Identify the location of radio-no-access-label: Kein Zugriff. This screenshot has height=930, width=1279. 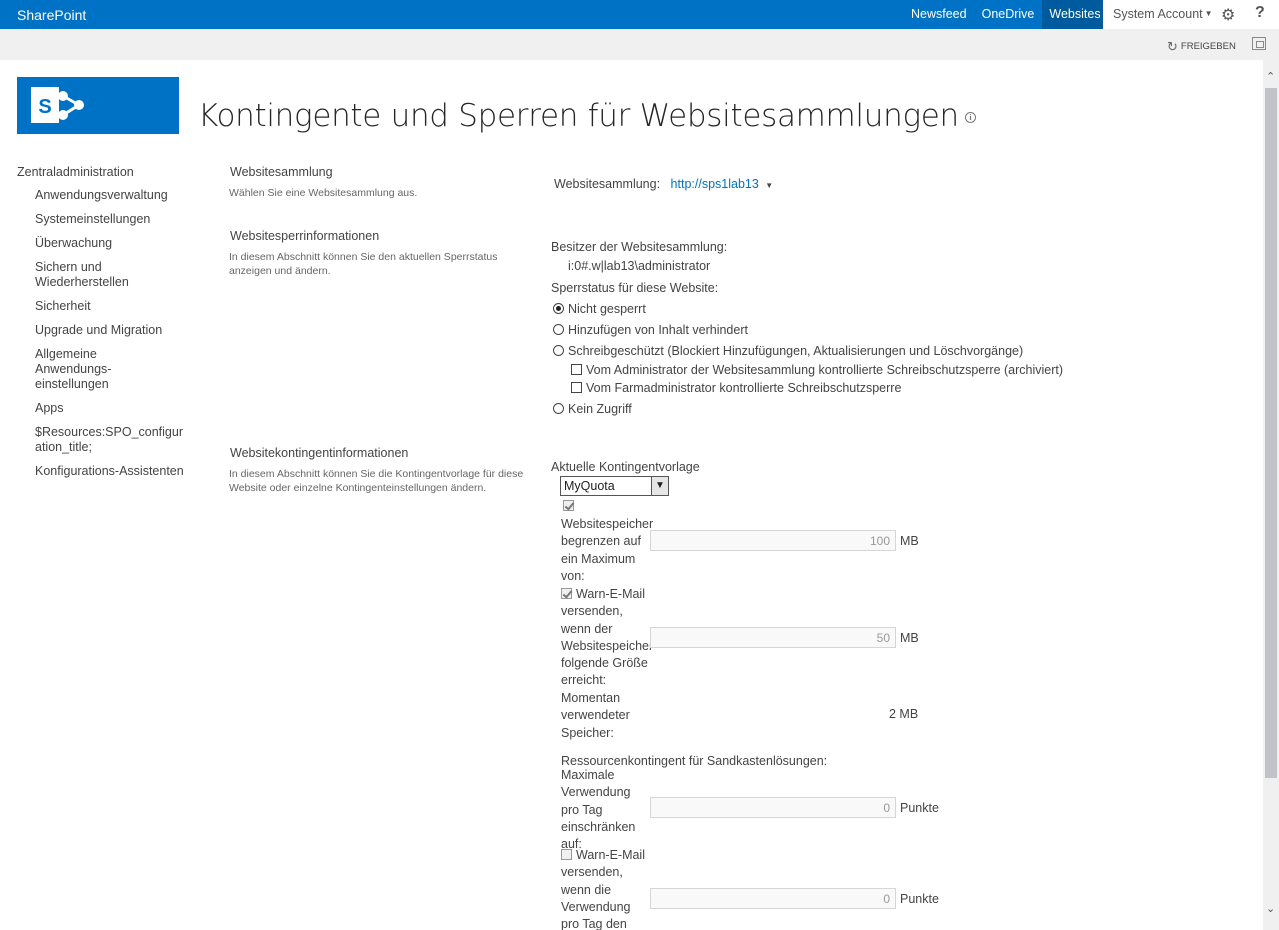
(600, 409).